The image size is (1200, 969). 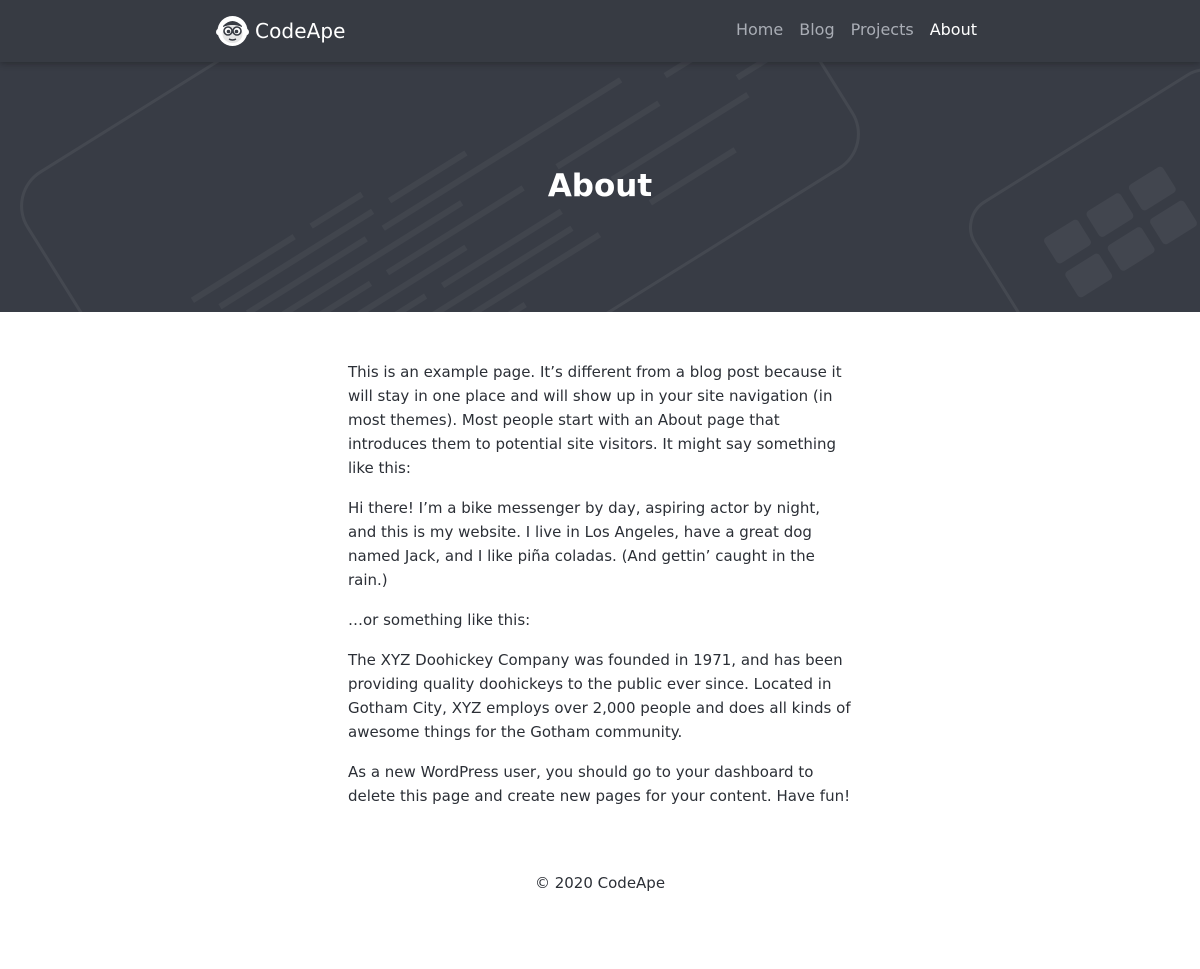 I want to click on brand-link: CodeApe, so click(x=281, y=30).